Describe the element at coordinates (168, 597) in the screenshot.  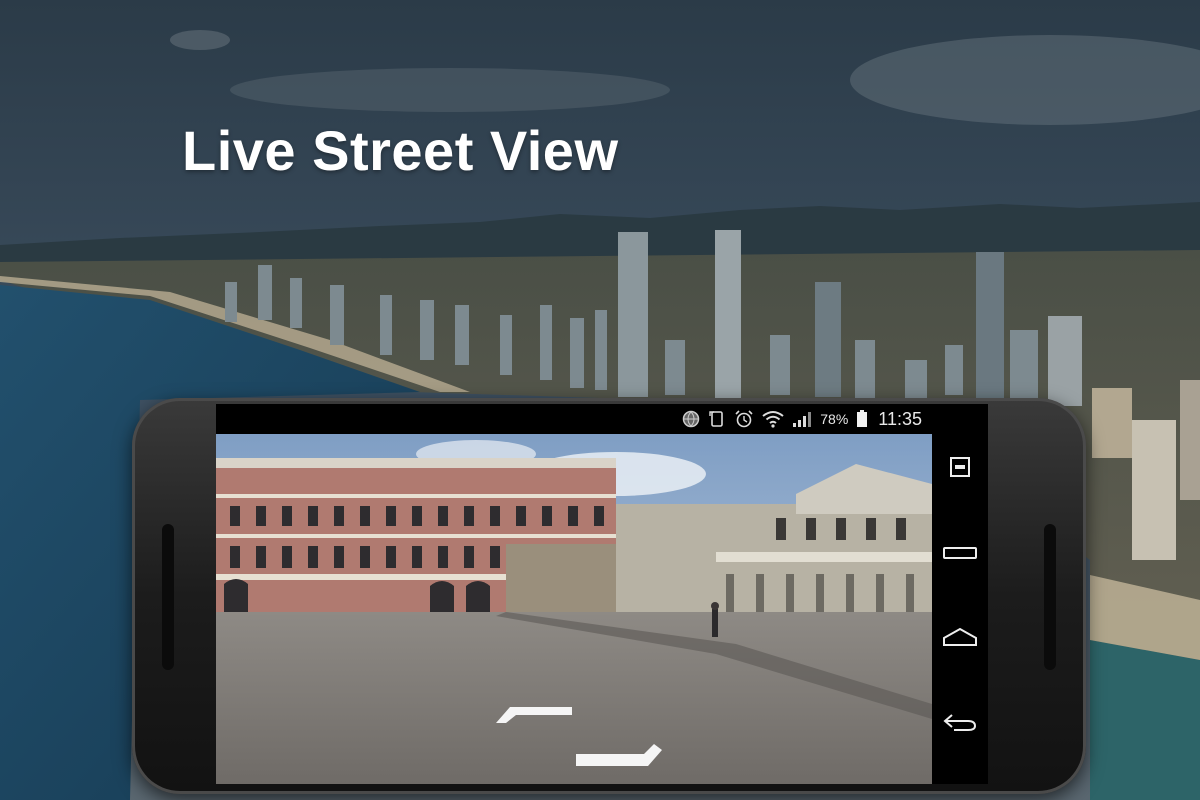
I see `phone-speaker-left` at that location.